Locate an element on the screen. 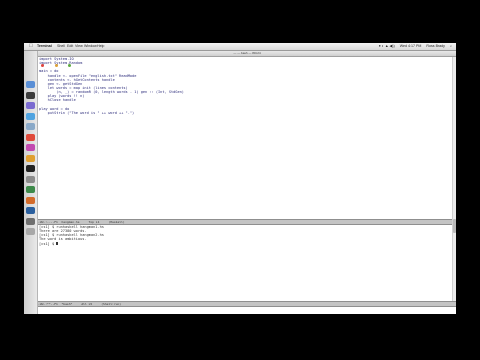 Image resolution: width=480 pixels, height=360 pixels. menu-shell: Shell is located at coordinates (61, 46).